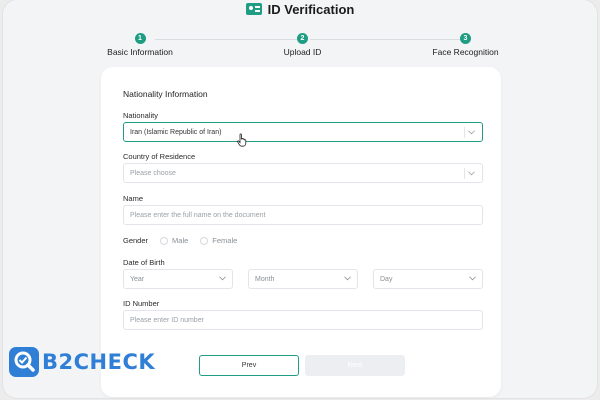 This screenshot has width=600, height=400. What do you see at coordinates (465, 38) in the screenshot?
I see `step-number: 3` at bounding box center [465, 38].